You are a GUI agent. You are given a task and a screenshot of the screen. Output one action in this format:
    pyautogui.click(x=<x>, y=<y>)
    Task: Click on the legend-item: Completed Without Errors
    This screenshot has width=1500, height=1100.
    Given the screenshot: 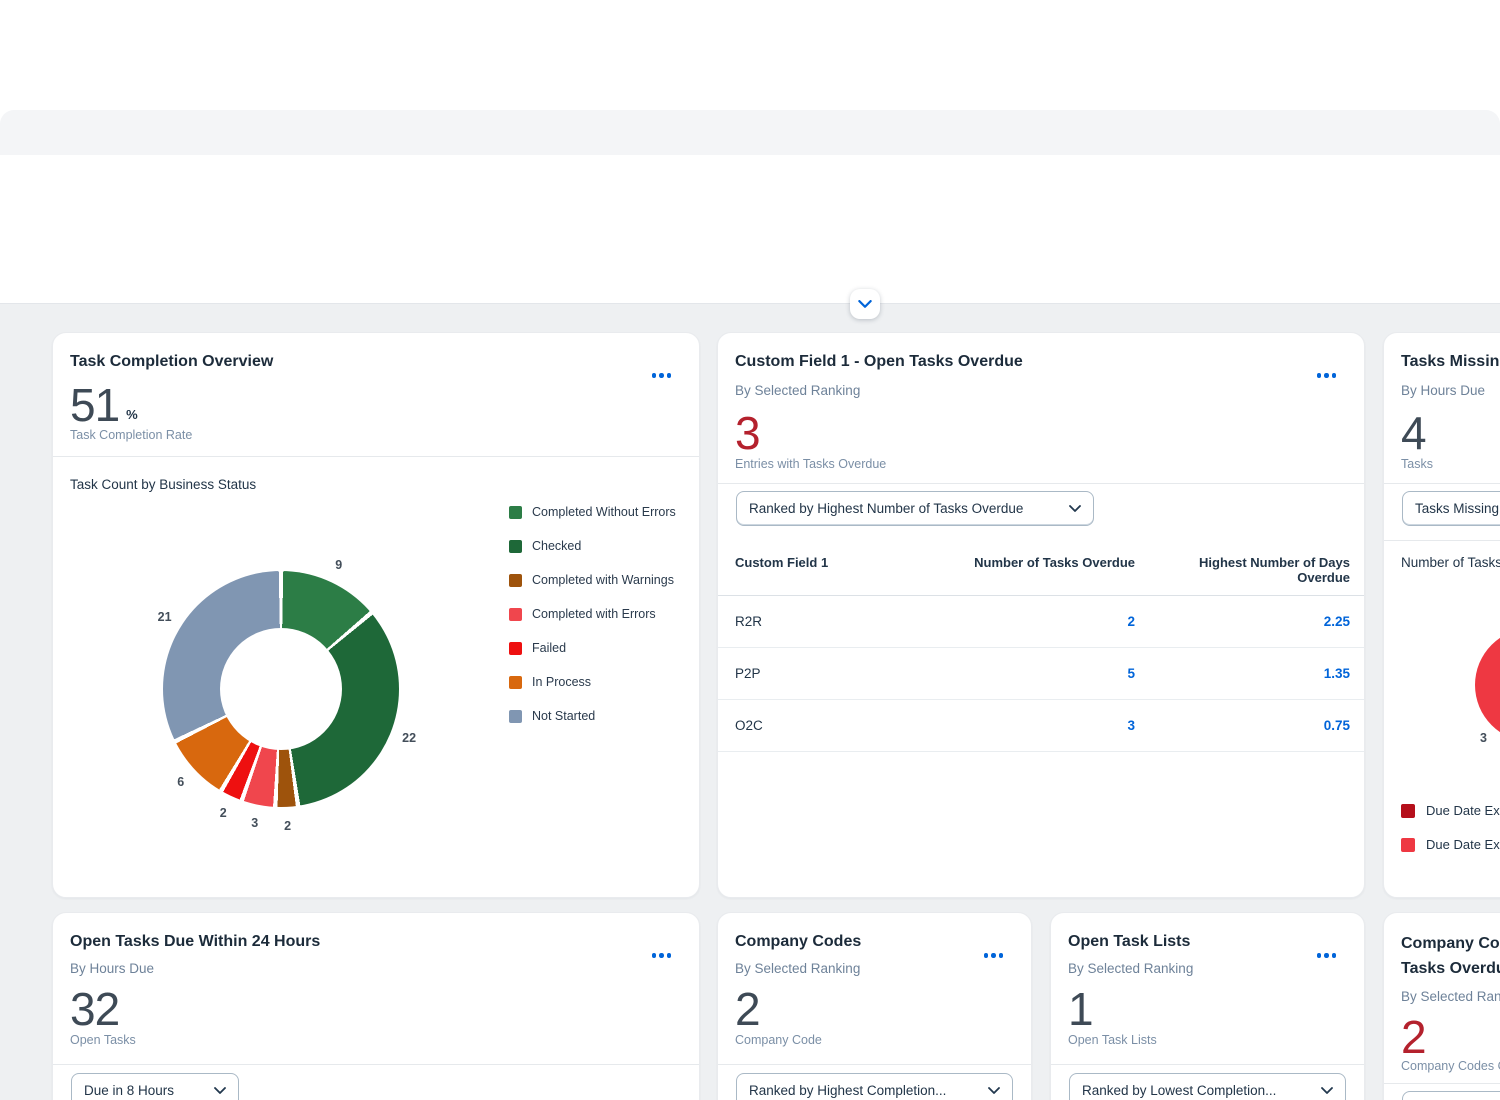 What is the action you would take?
    pyautogui.click(x=592, y=512)
    